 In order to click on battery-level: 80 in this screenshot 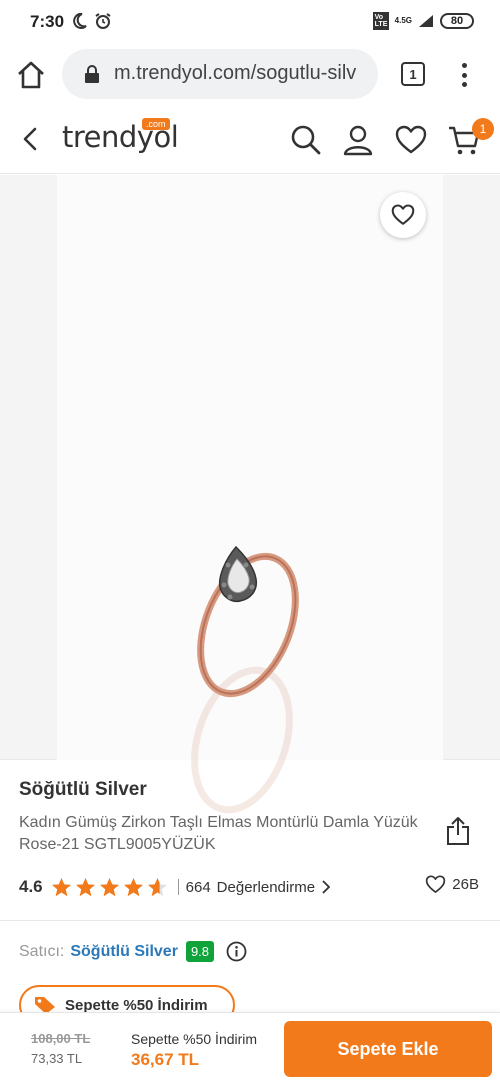, I will do `click(457, 21)`.